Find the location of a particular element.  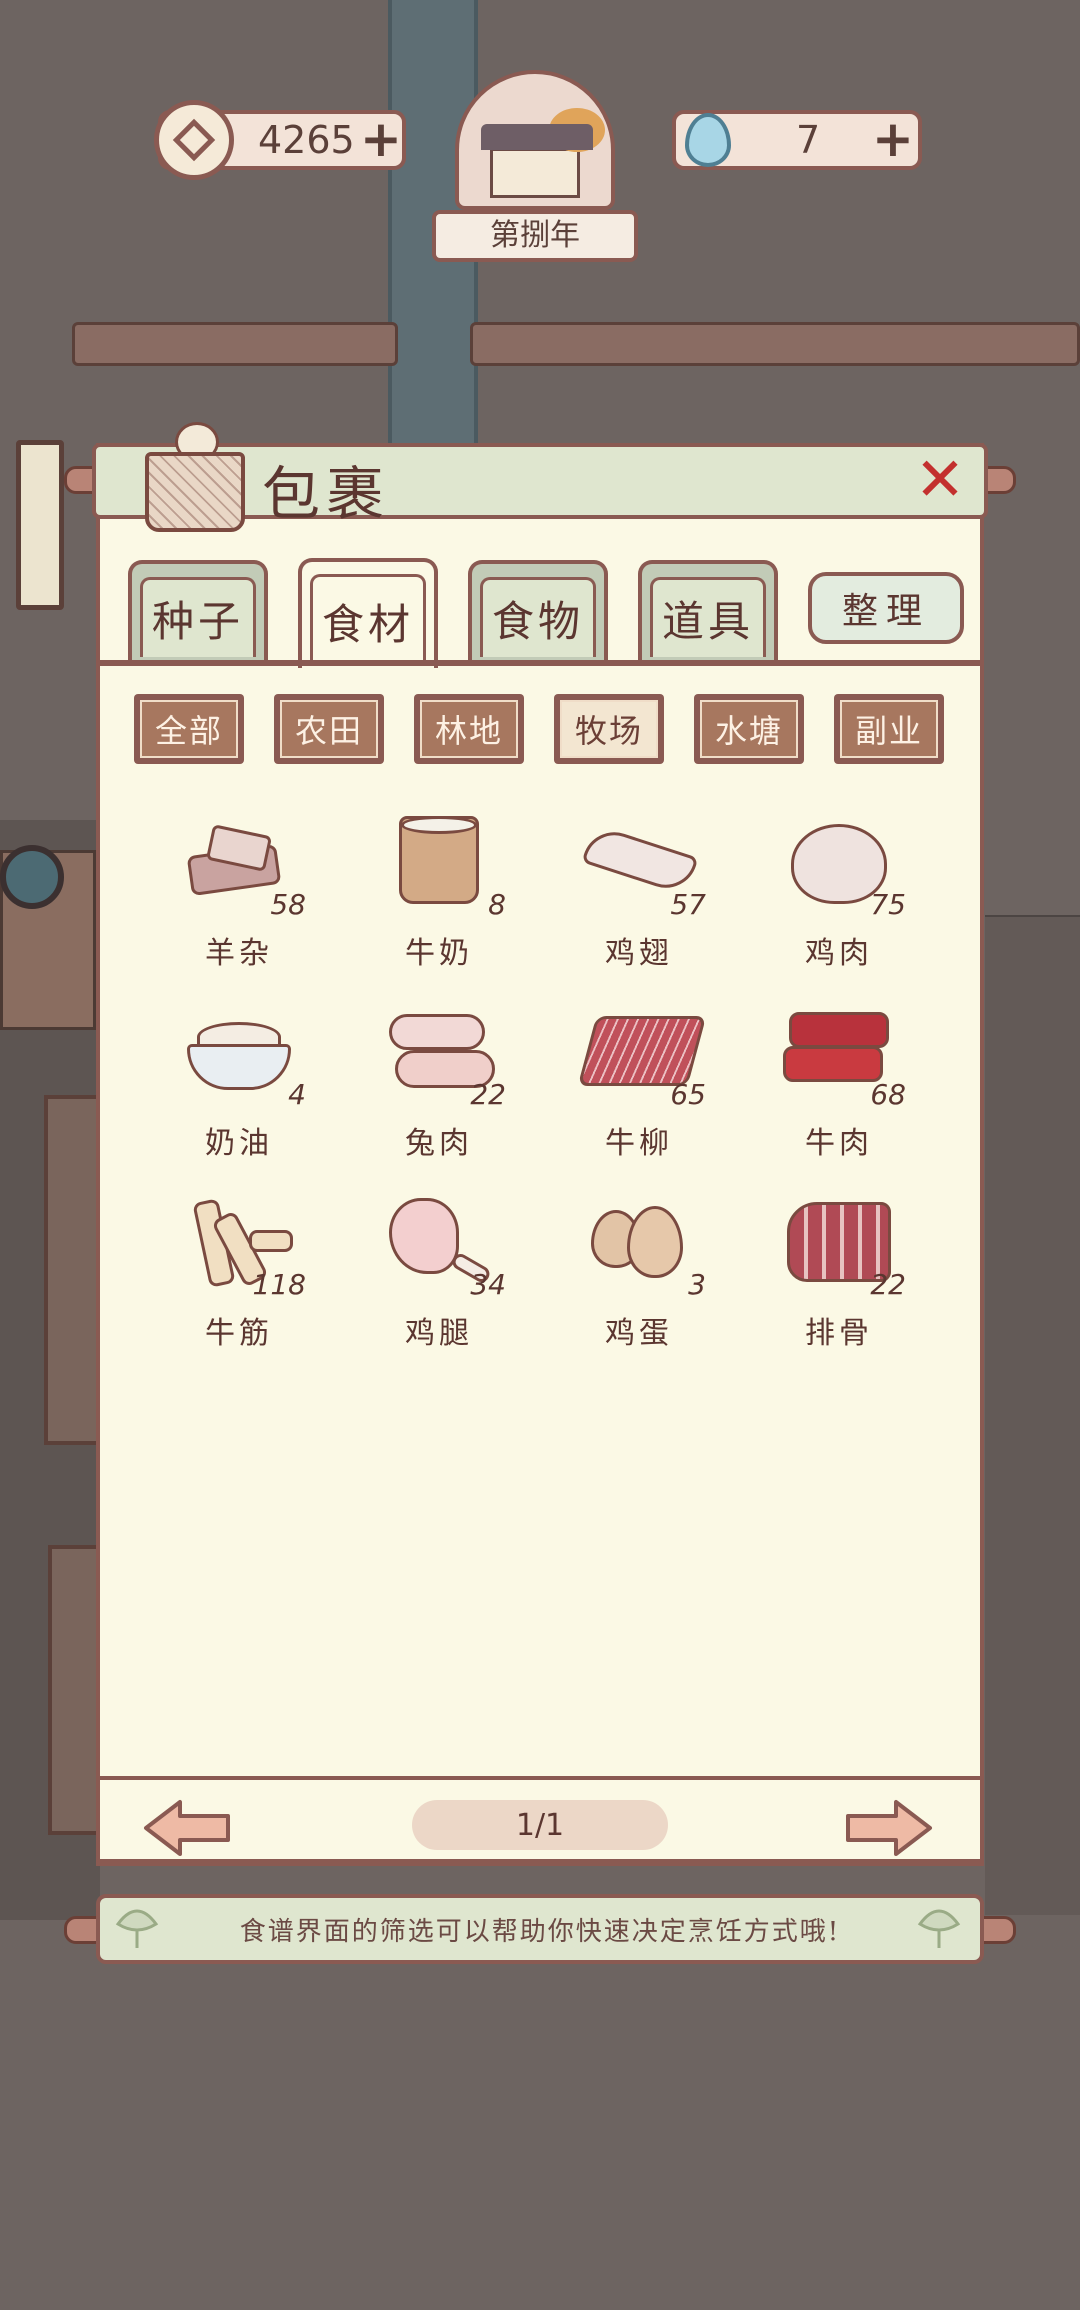

filter-label: 农田 is located at coordinates (329, 729).